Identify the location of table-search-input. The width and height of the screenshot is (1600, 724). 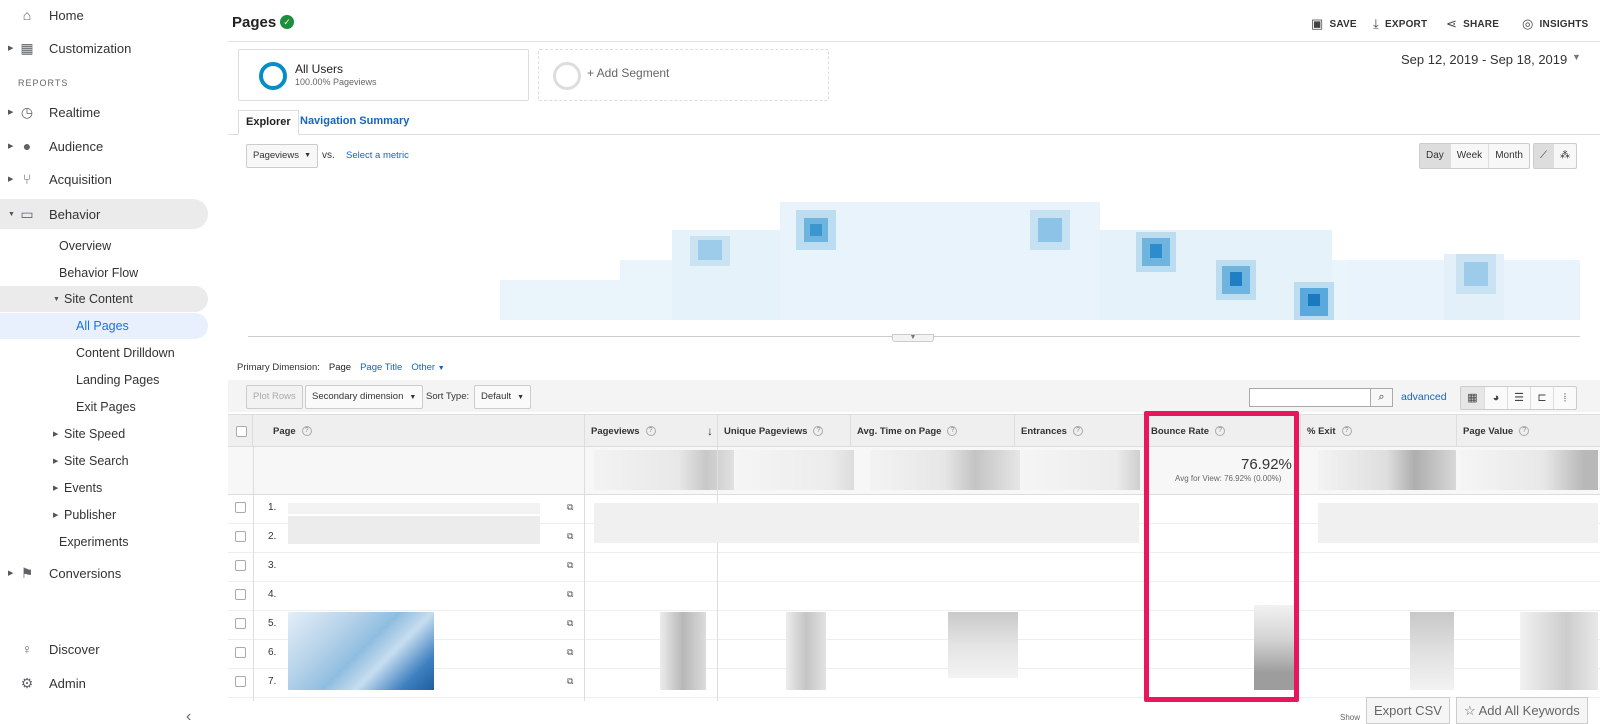
(1310, 397).